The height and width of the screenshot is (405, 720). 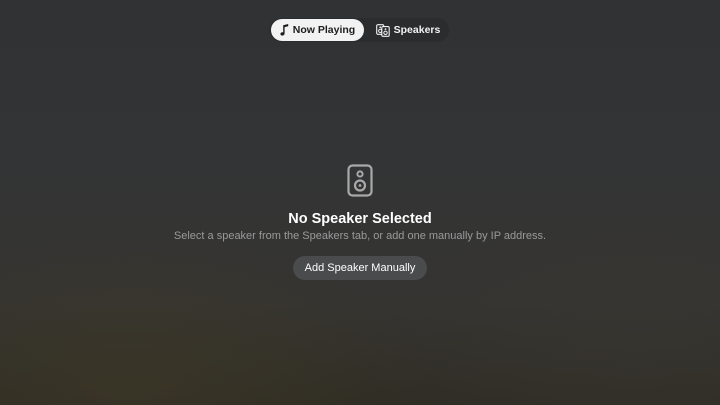 What do you see at coordinates (324, 30) in the screenshot?
I see `tab-now-playing-label: Now Playing` at bounding box center [324, 30].